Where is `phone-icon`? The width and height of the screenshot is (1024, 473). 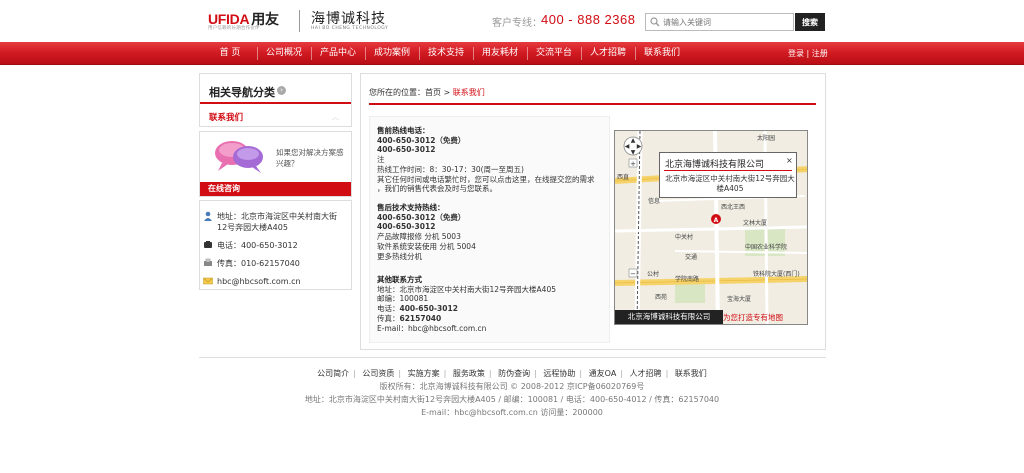
phone-icon is located at coordinates (208, 244).